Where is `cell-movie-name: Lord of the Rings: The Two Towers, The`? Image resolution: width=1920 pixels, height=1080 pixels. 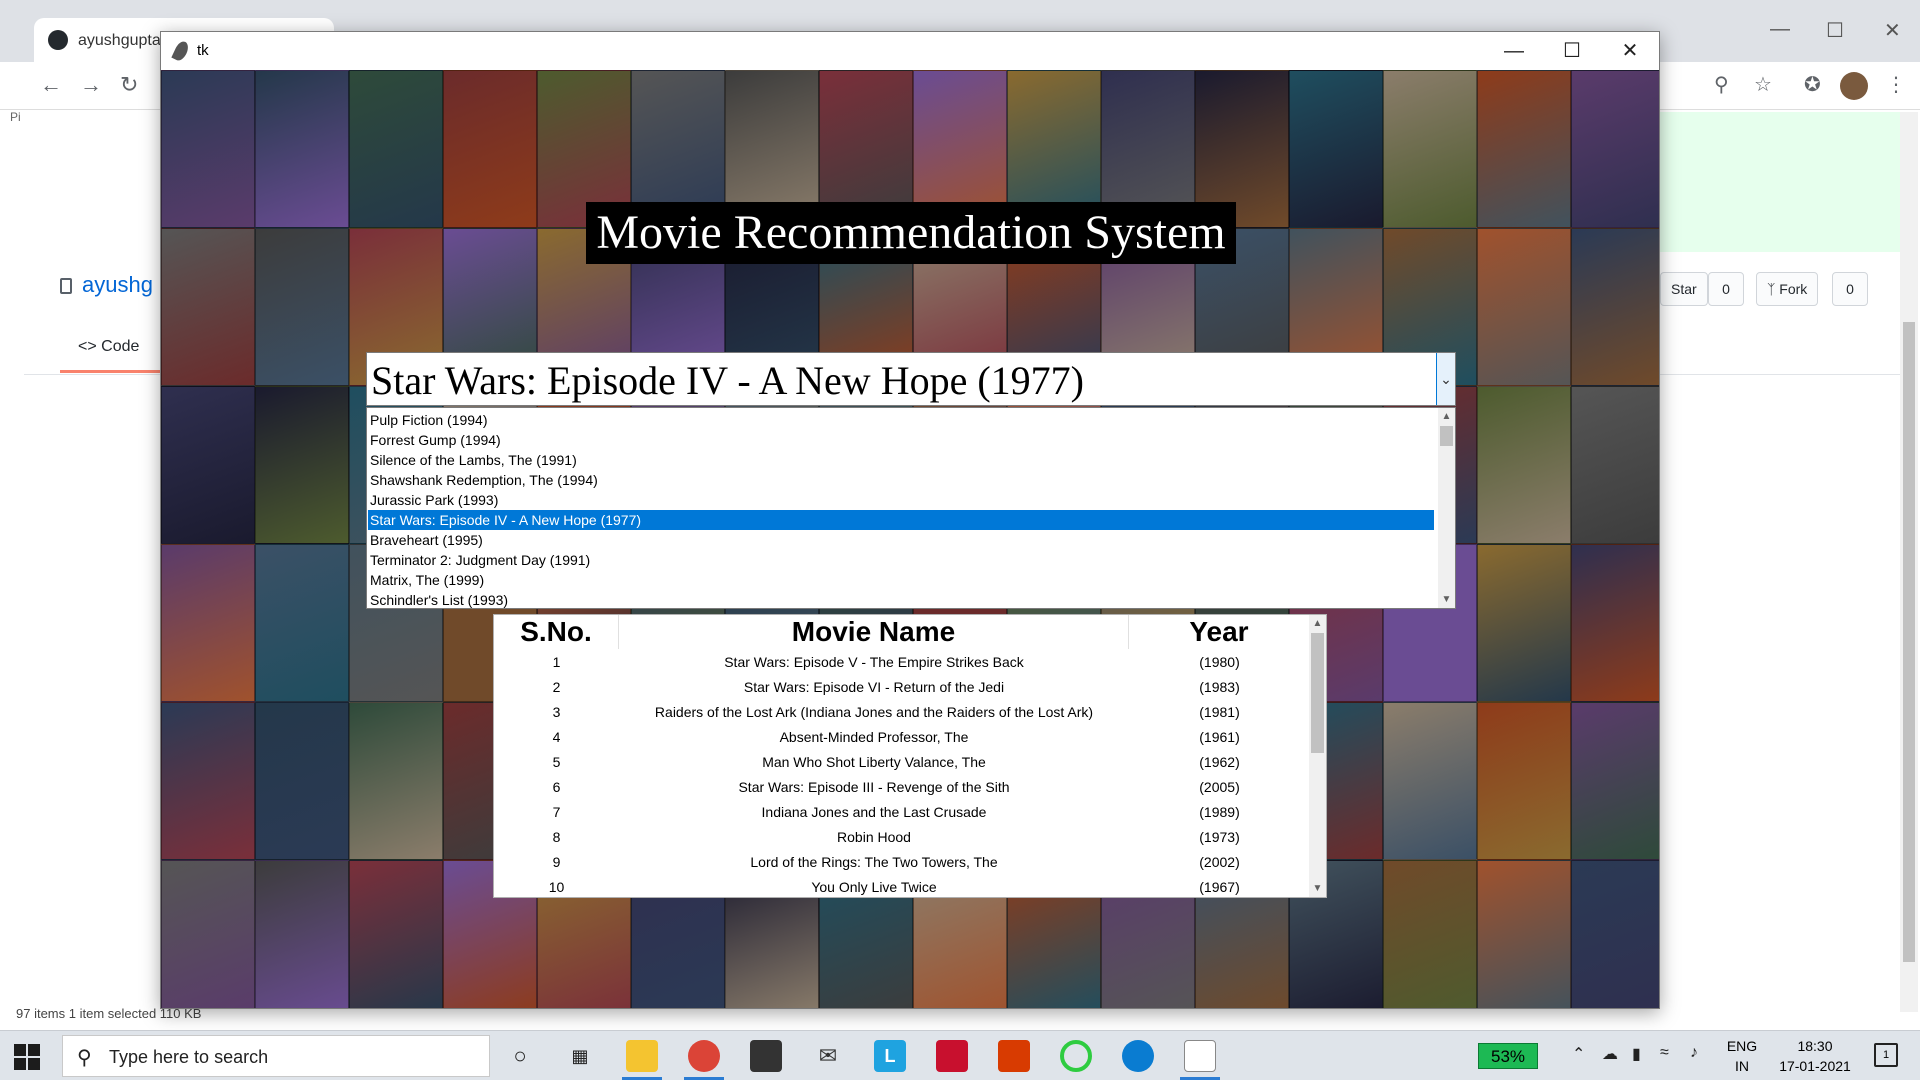
cell-movie-name: Lord of the Rings: The Two Towers, The is located at coordinates (874, 862).